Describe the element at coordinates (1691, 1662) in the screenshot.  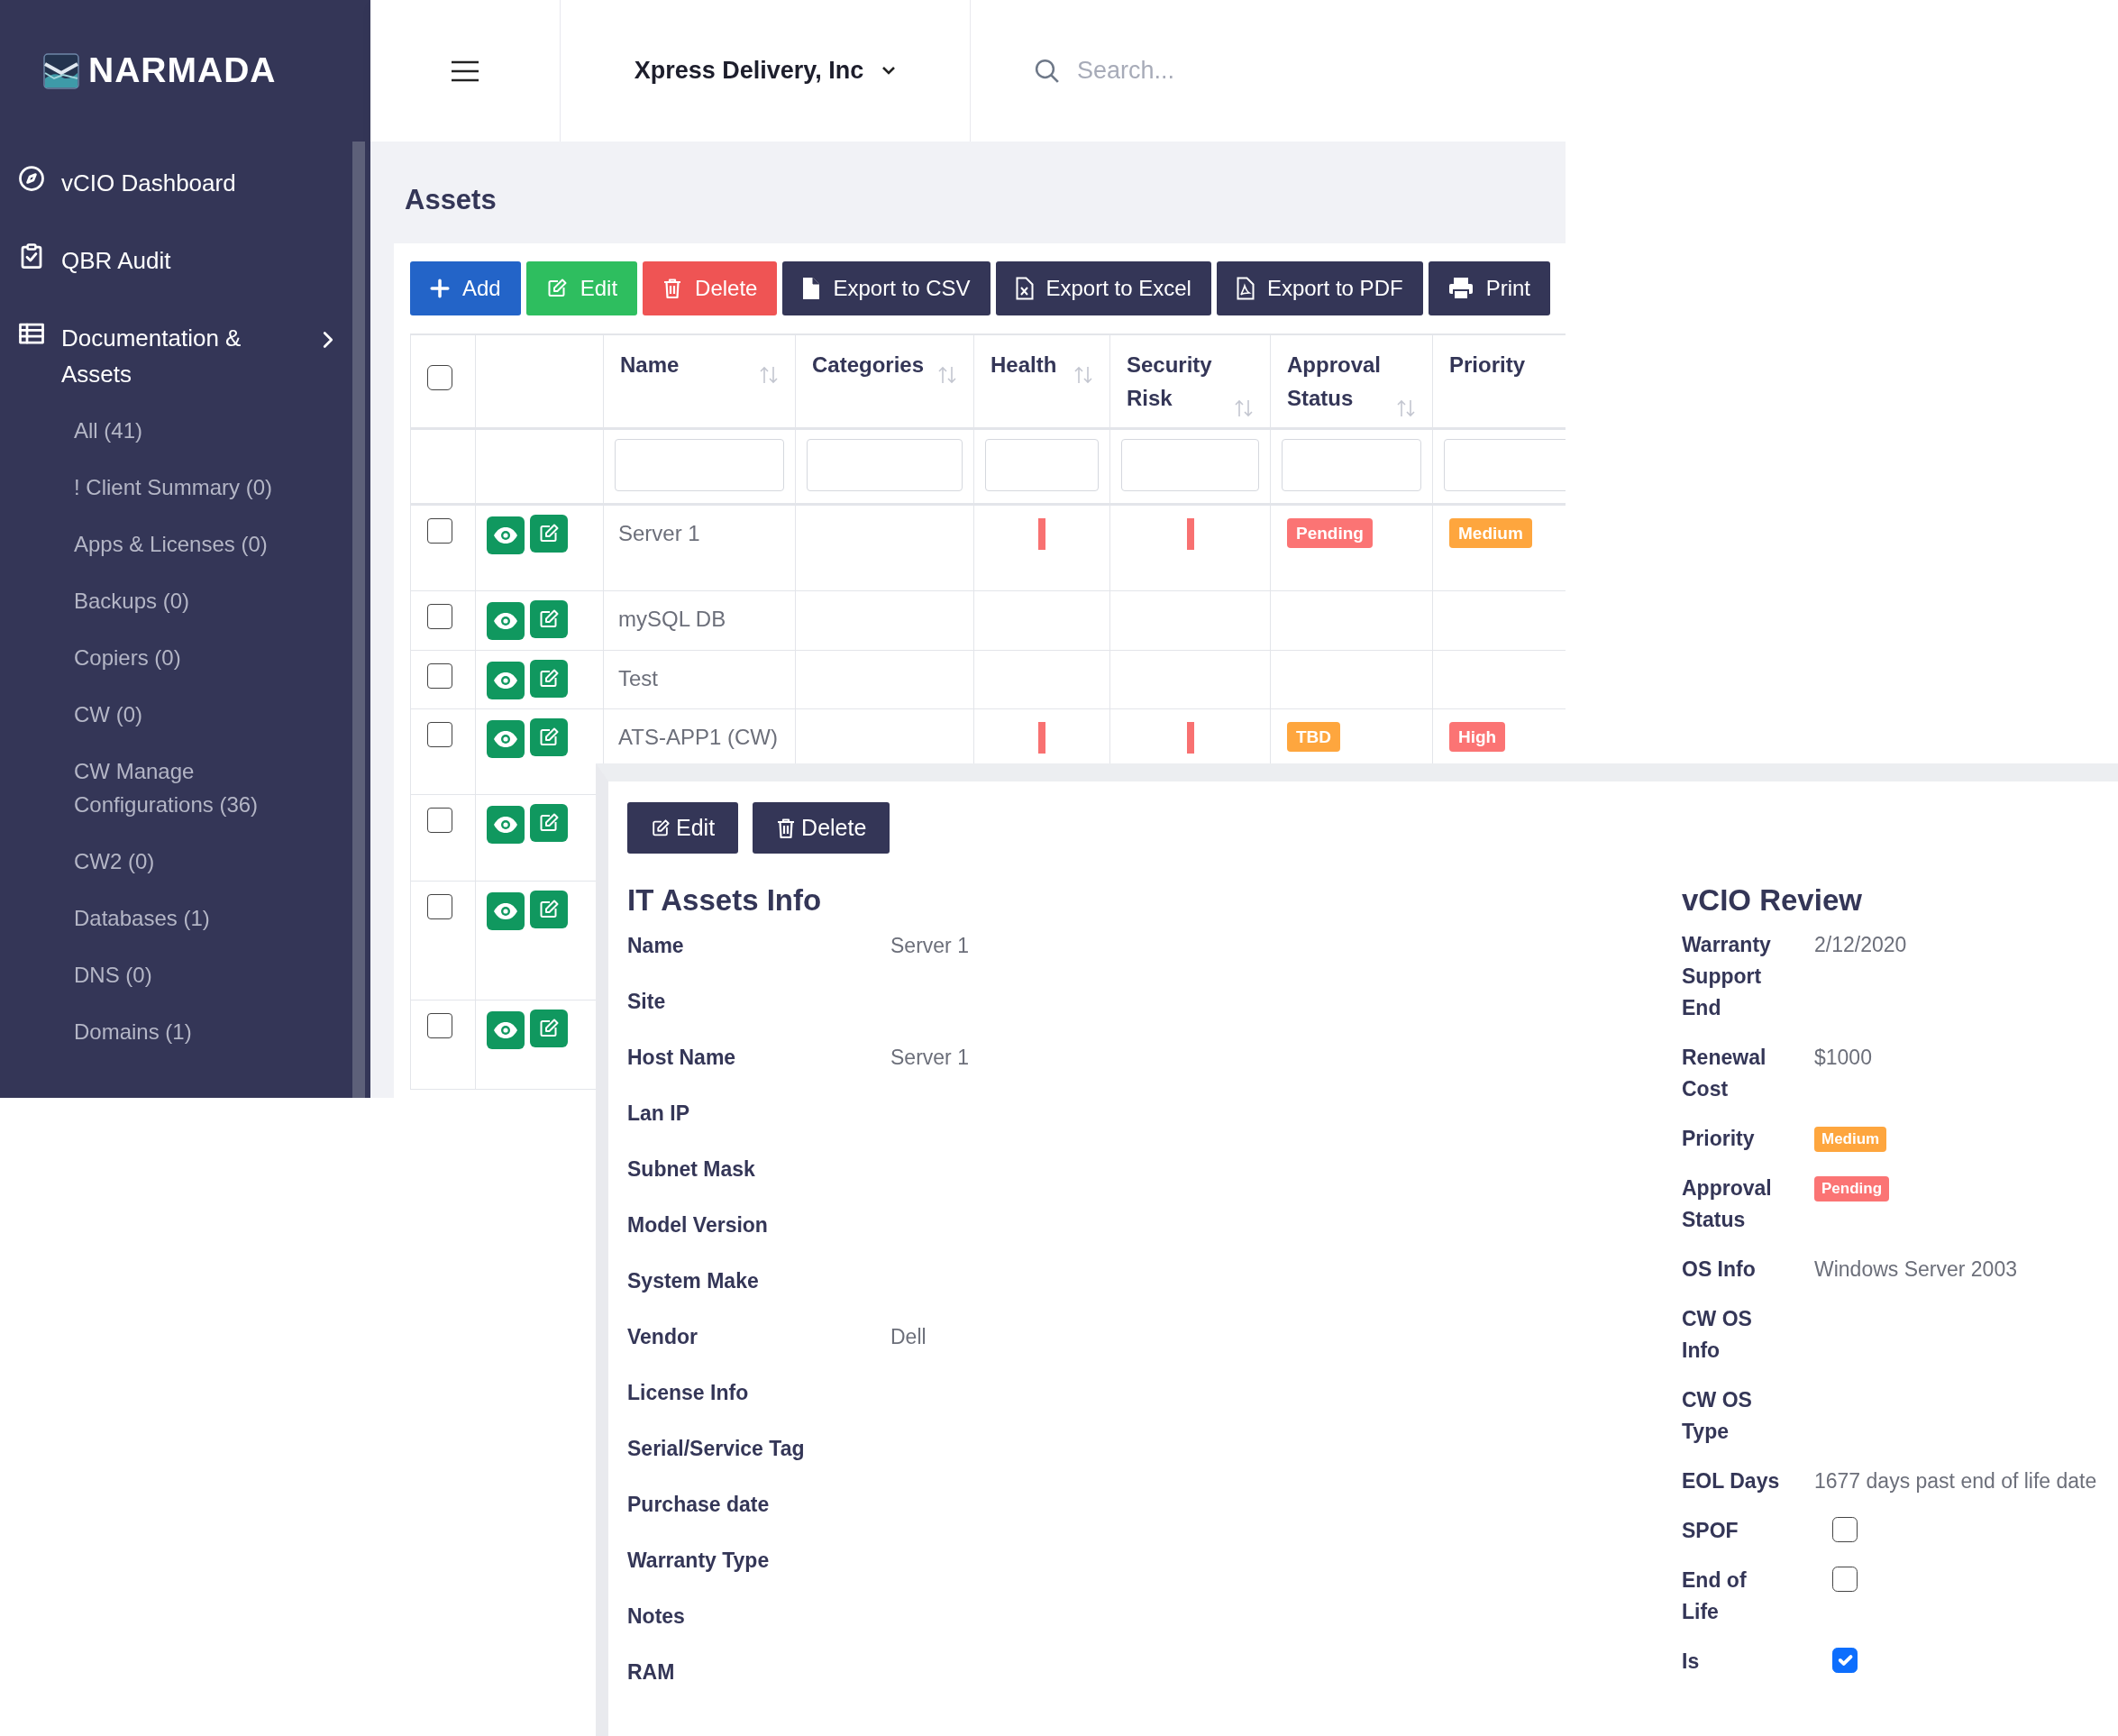
I see `field-label: Is` at that location.